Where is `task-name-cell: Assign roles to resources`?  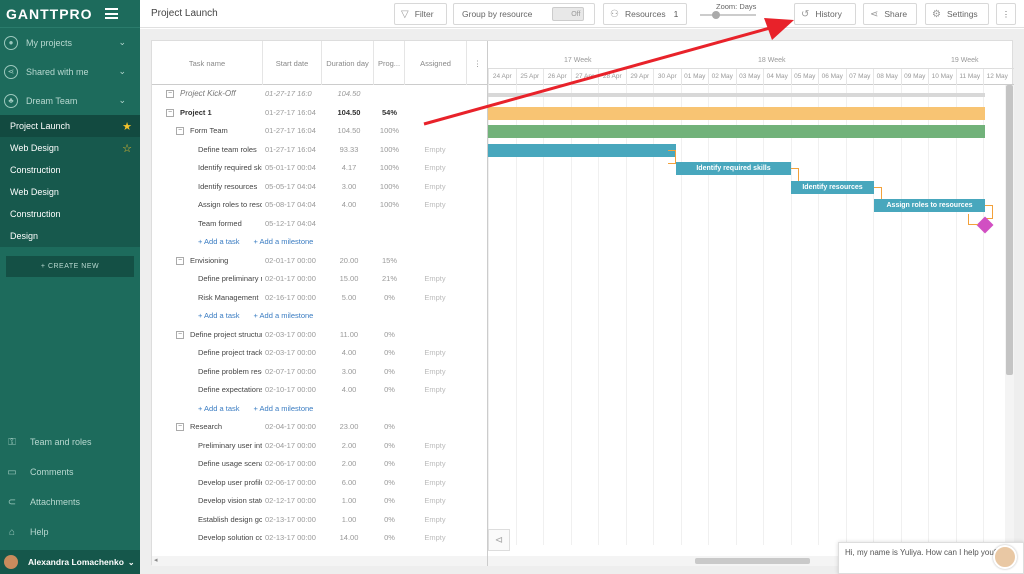 task-name-cell: Assign roles to resources is located at coordinates (230, 205).